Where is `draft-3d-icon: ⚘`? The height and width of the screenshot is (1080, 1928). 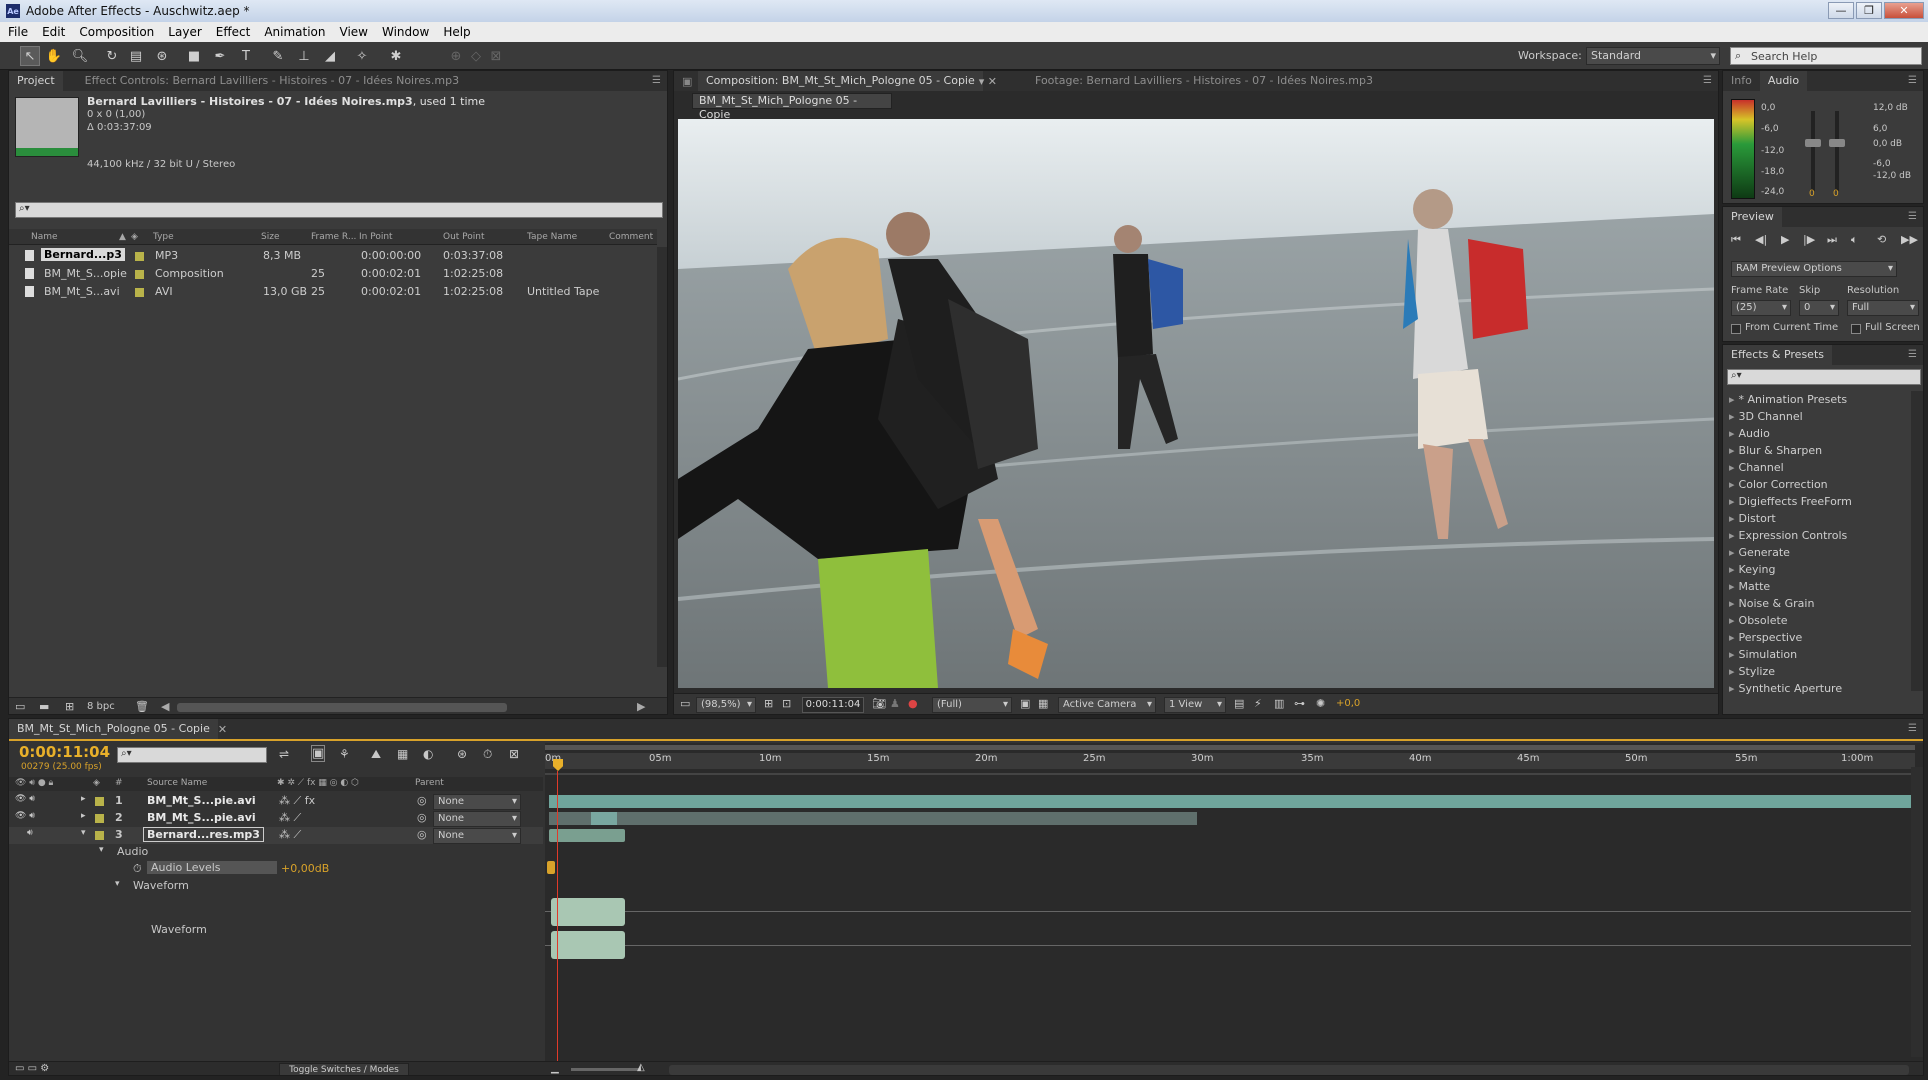
draft-3d-icon: ⚘ is located at coordinates (344, 754).